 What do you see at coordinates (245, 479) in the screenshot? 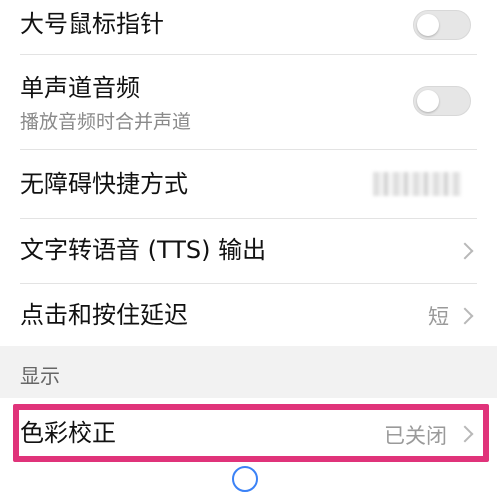
I see `partial-circle-icon` at bounding box center [245, 479].